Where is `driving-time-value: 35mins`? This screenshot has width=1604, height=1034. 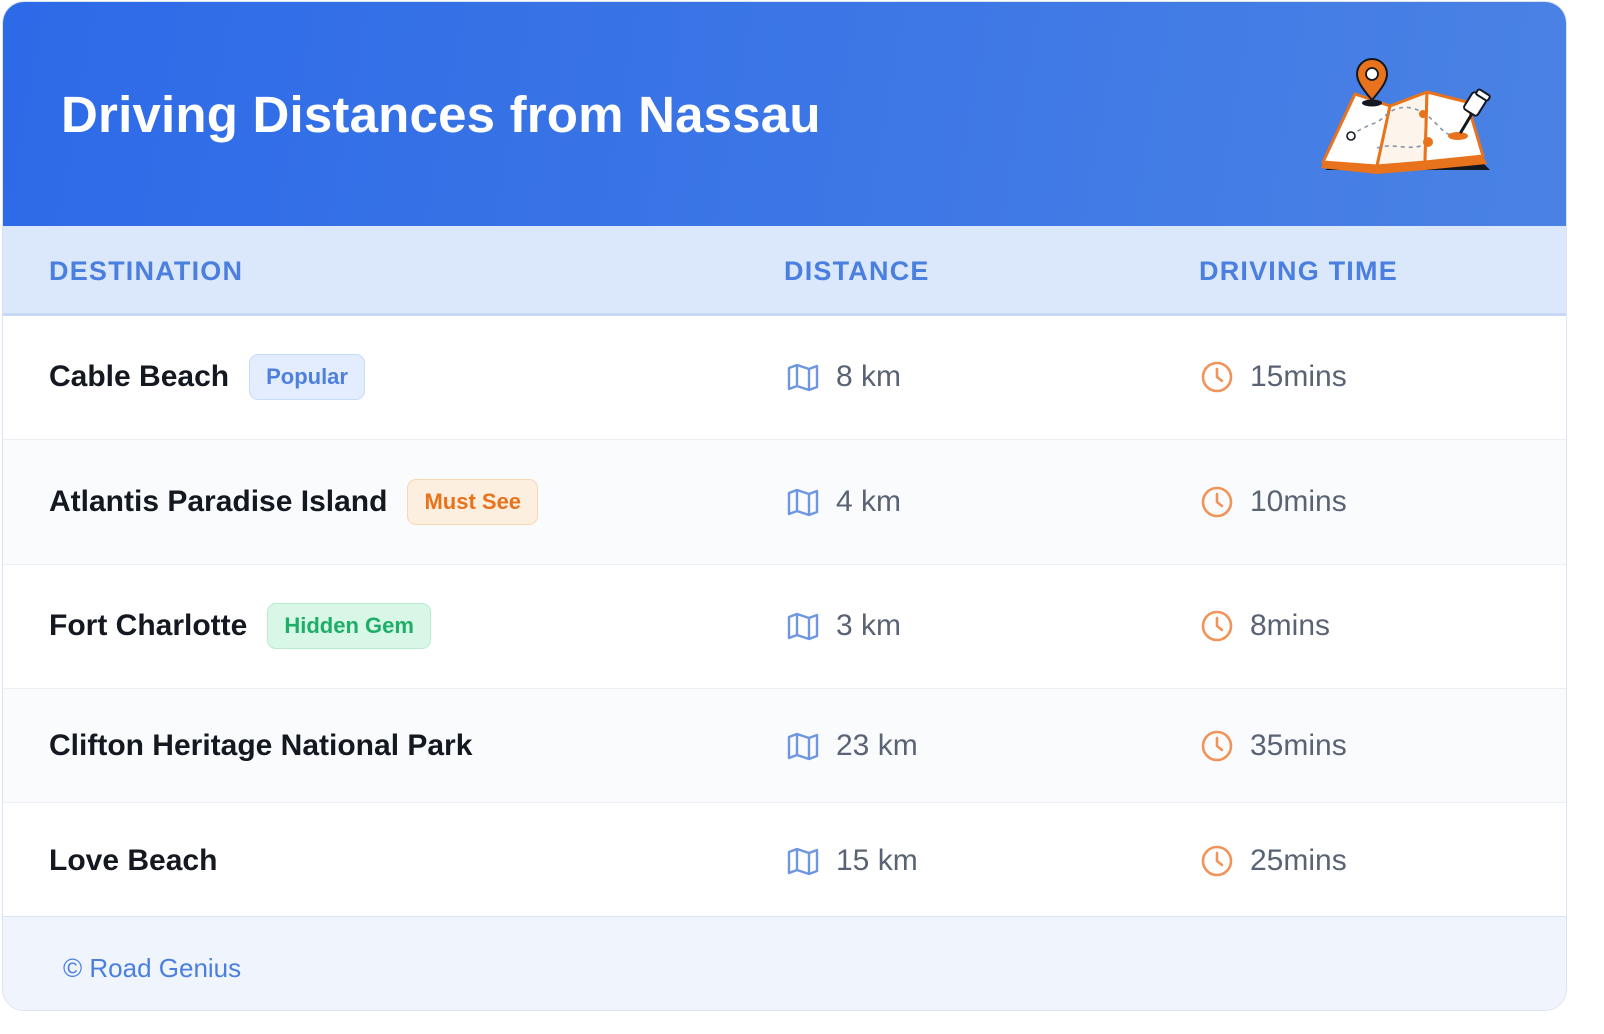
driving-time-value: 35mins is located at coordinates (1298, 745).